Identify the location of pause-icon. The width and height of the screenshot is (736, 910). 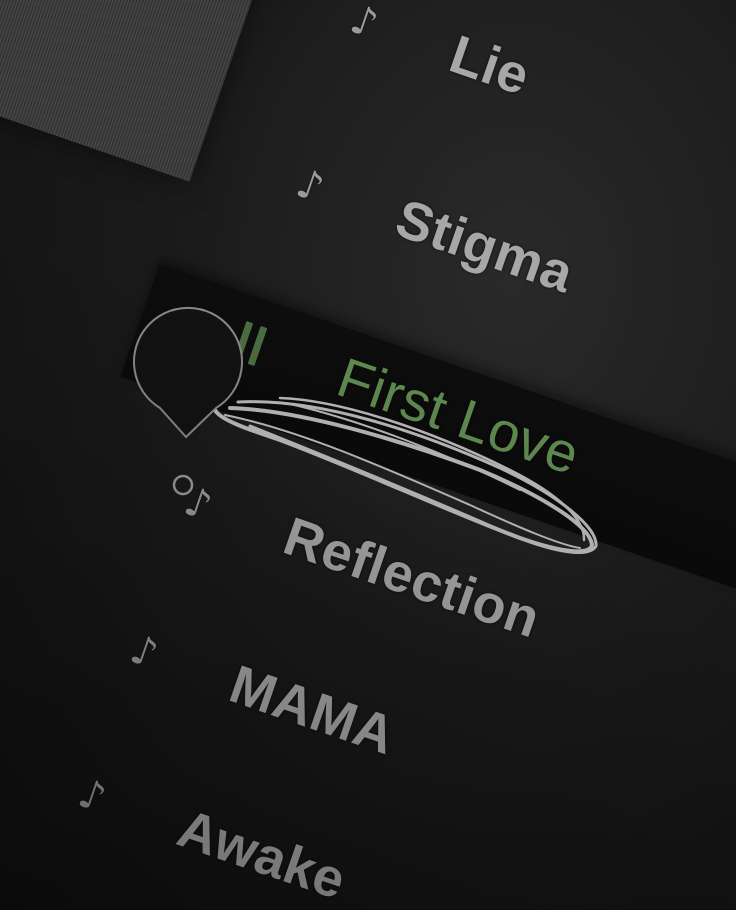
(256, 346).